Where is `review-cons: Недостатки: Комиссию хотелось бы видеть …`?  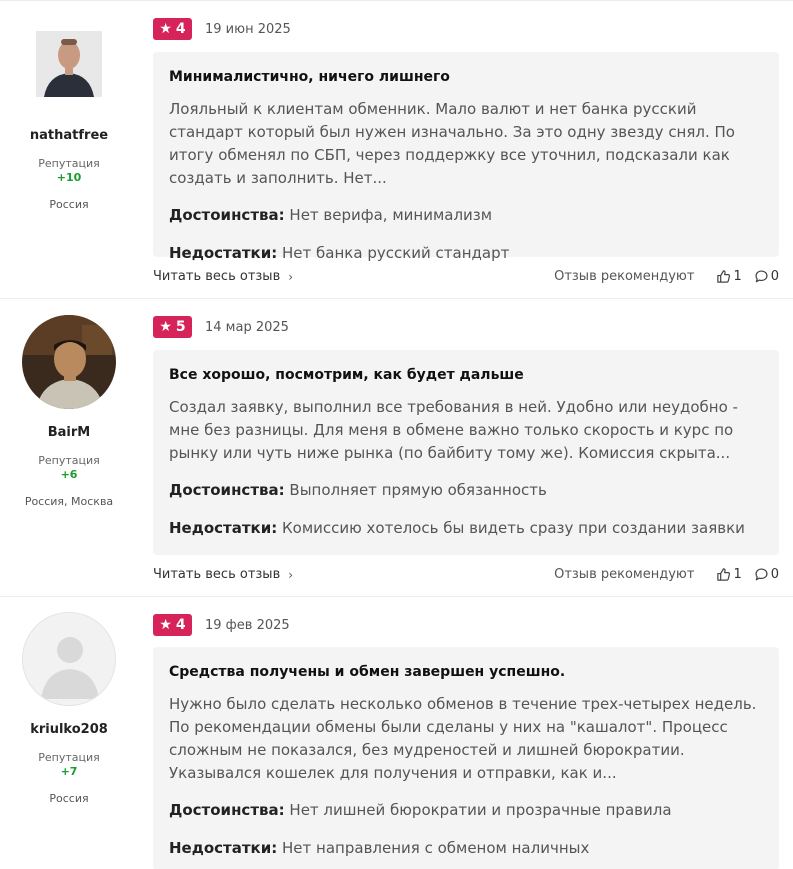 review-cons: Недостатки: Комиссию хотелось бы видеть … is located at coordinates (466, 528).